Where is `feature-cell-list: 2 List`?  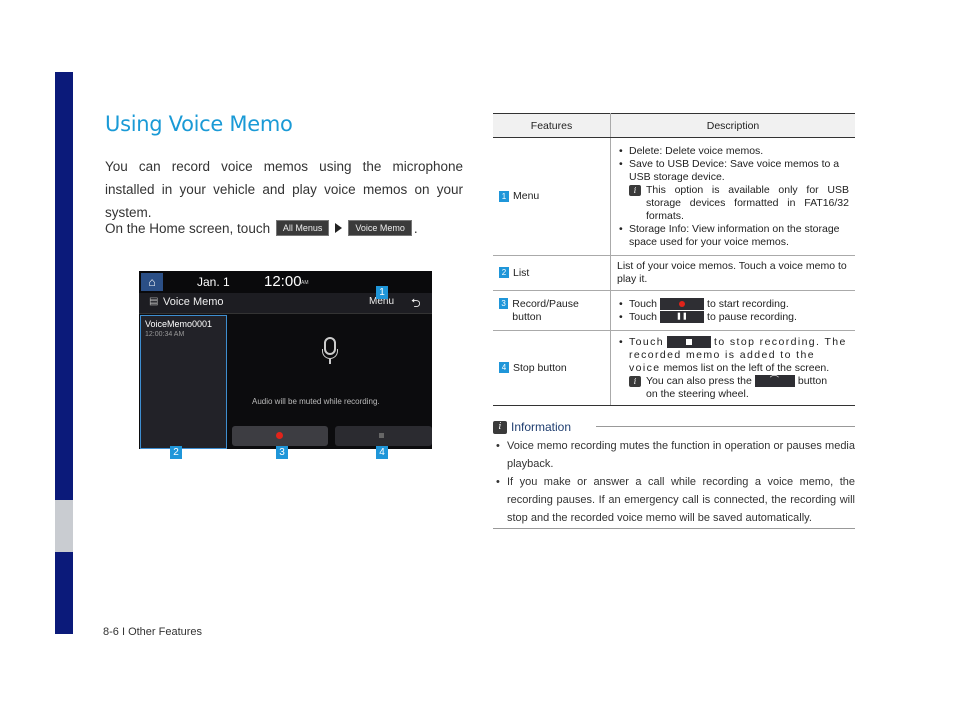
feature-cell-list: 2 List is located at coordinates (552, 273).